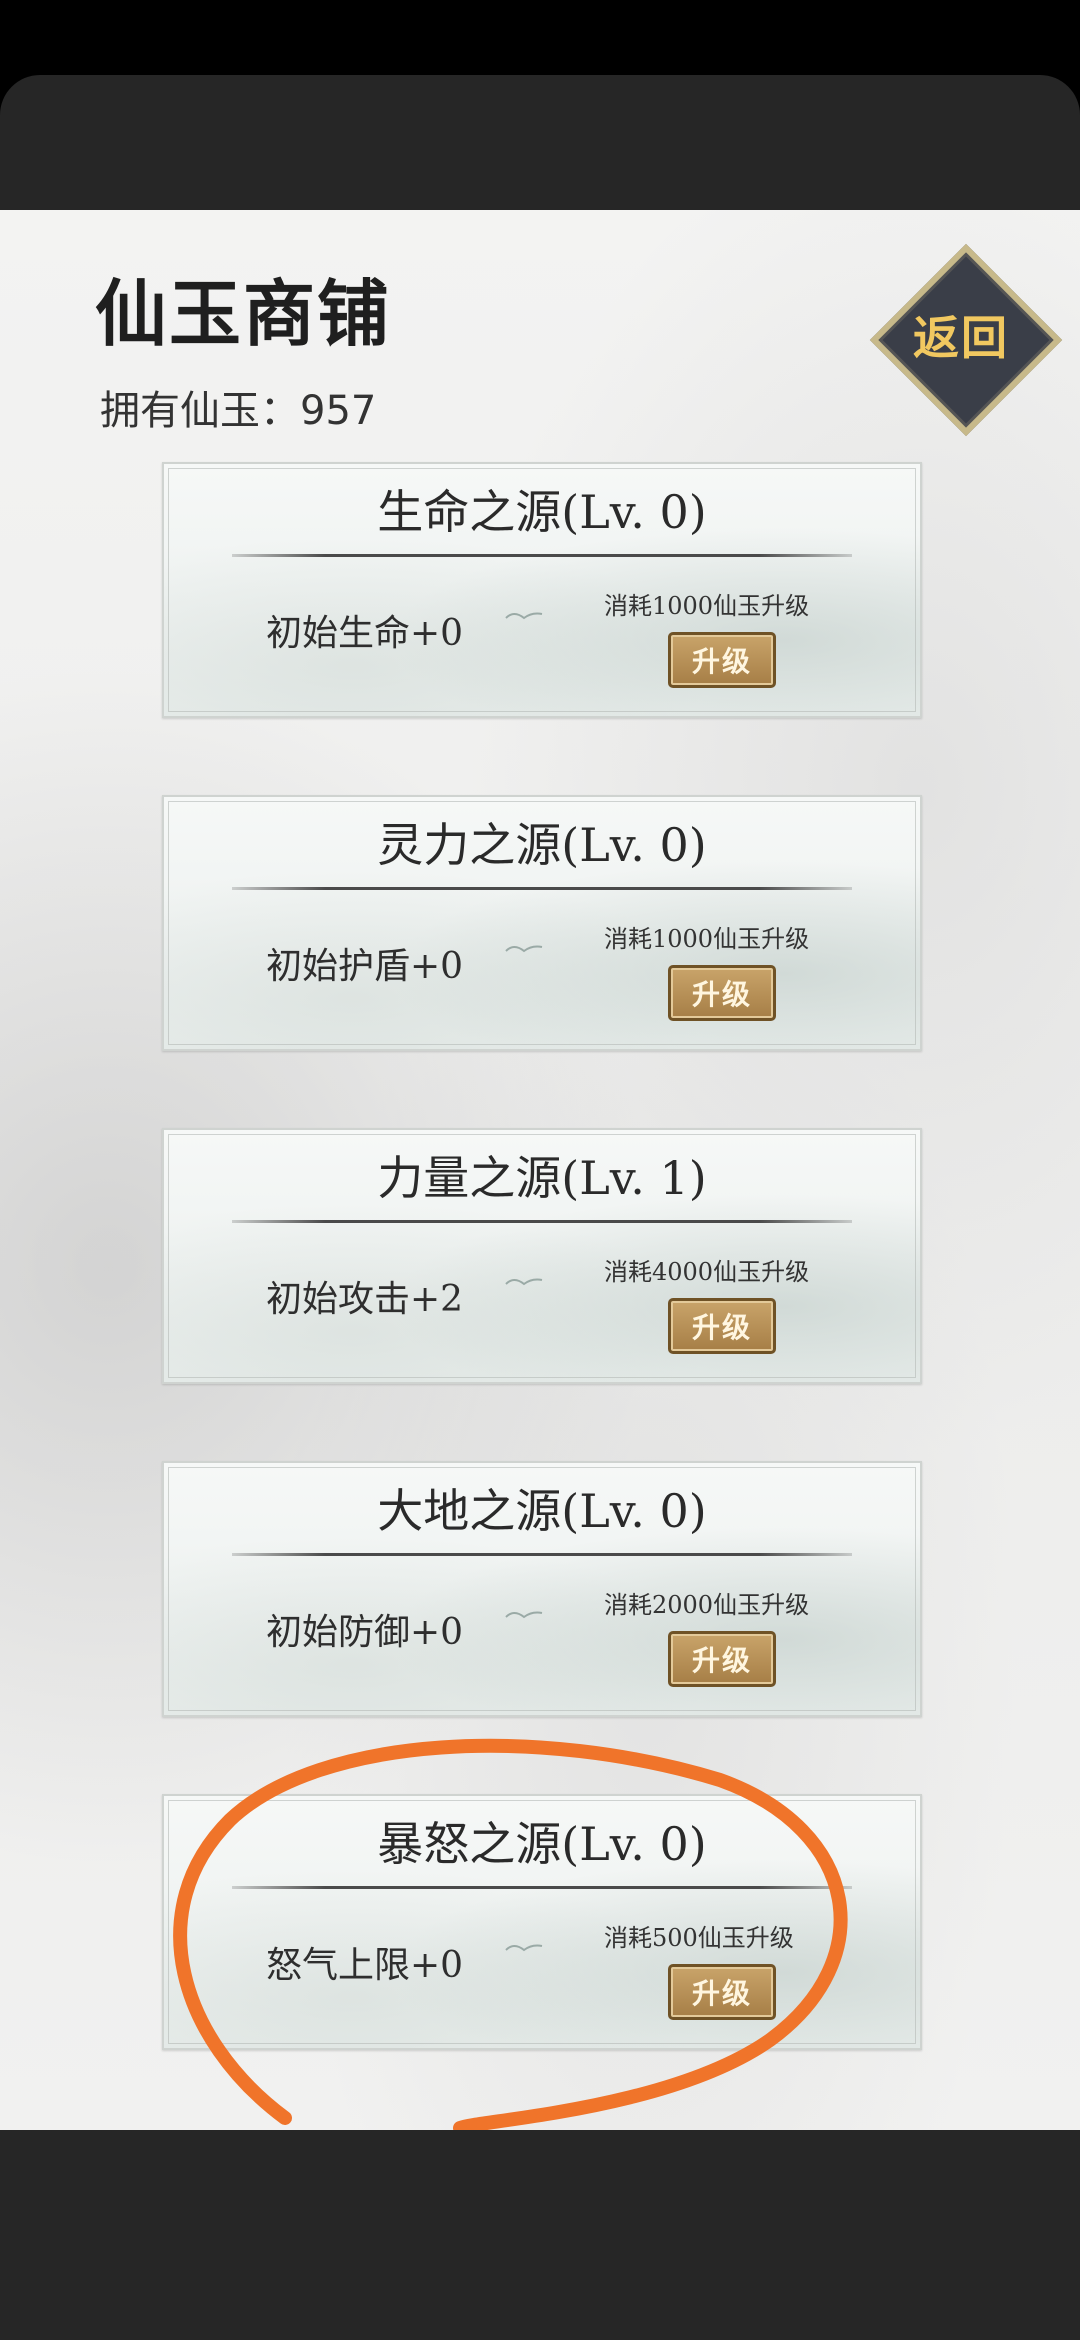 Image resolution: width=1080 pixels, height=2340 pixels. What do you see at coordinates (542, 1844) in the screenshot?
I see `card-title: 暴怒之源(Lv. 0)` at bounding box center [542, 1844].